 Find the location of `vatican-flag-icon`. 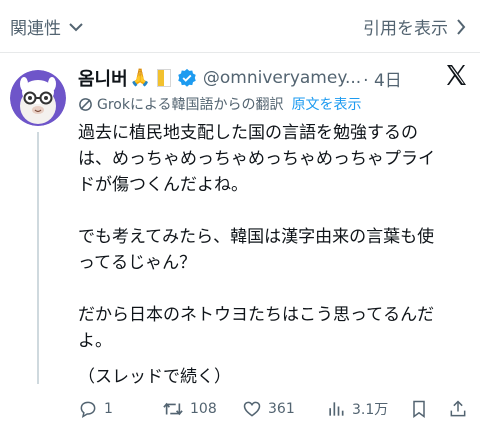

vatican-flag-icon is located at coordinates (163, 78).